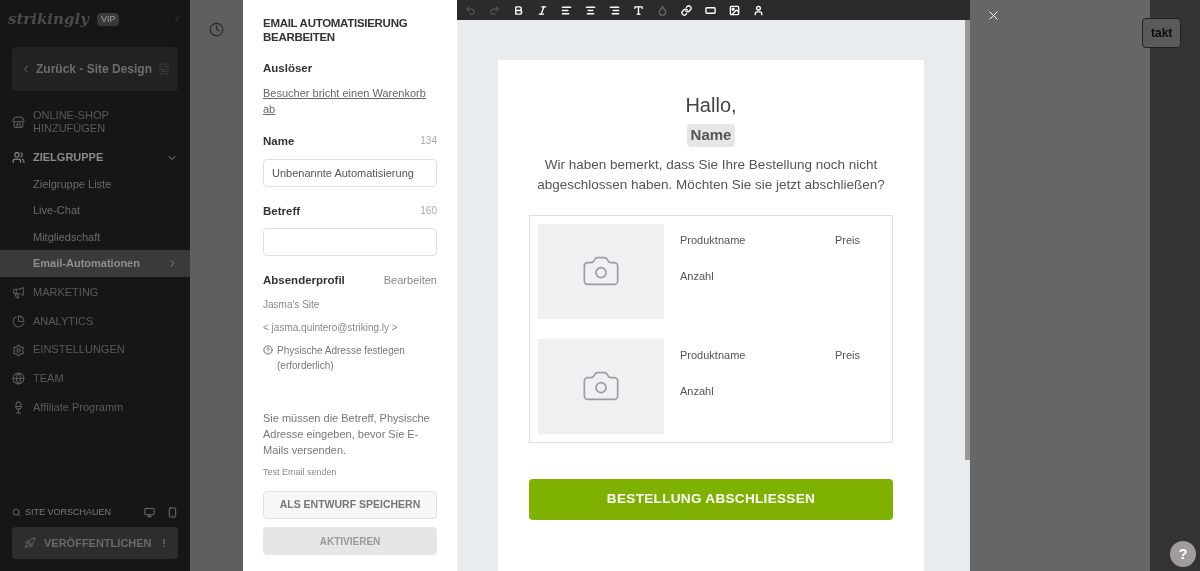 The height and width of the screenshot is (571, 1200). I want to click on image-icon, so click(734, 10).